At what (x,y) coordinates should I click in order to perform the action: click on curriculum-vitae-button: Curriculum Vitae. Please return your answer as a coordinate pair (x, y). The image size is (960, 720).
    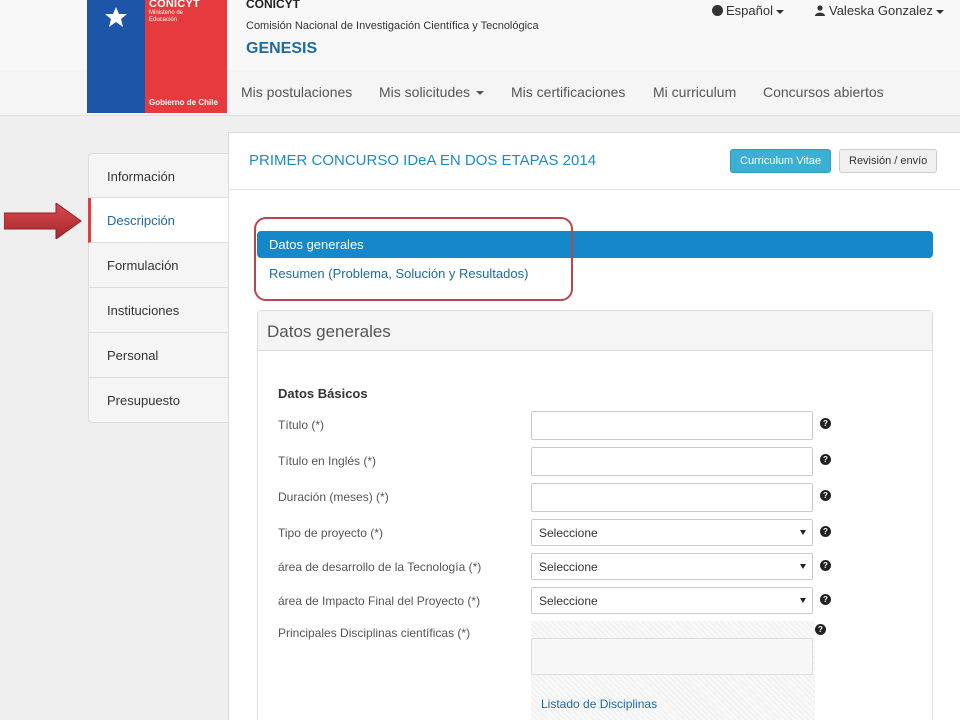
    Looking at the image, I should click on (781, 161).